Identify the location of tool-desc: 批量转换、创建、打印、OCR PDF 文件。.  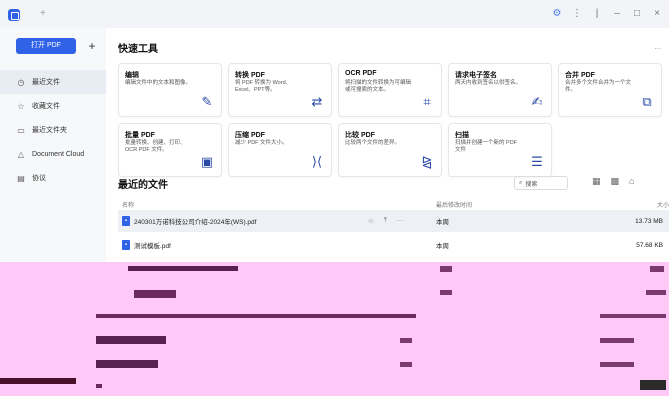
(155, 146).